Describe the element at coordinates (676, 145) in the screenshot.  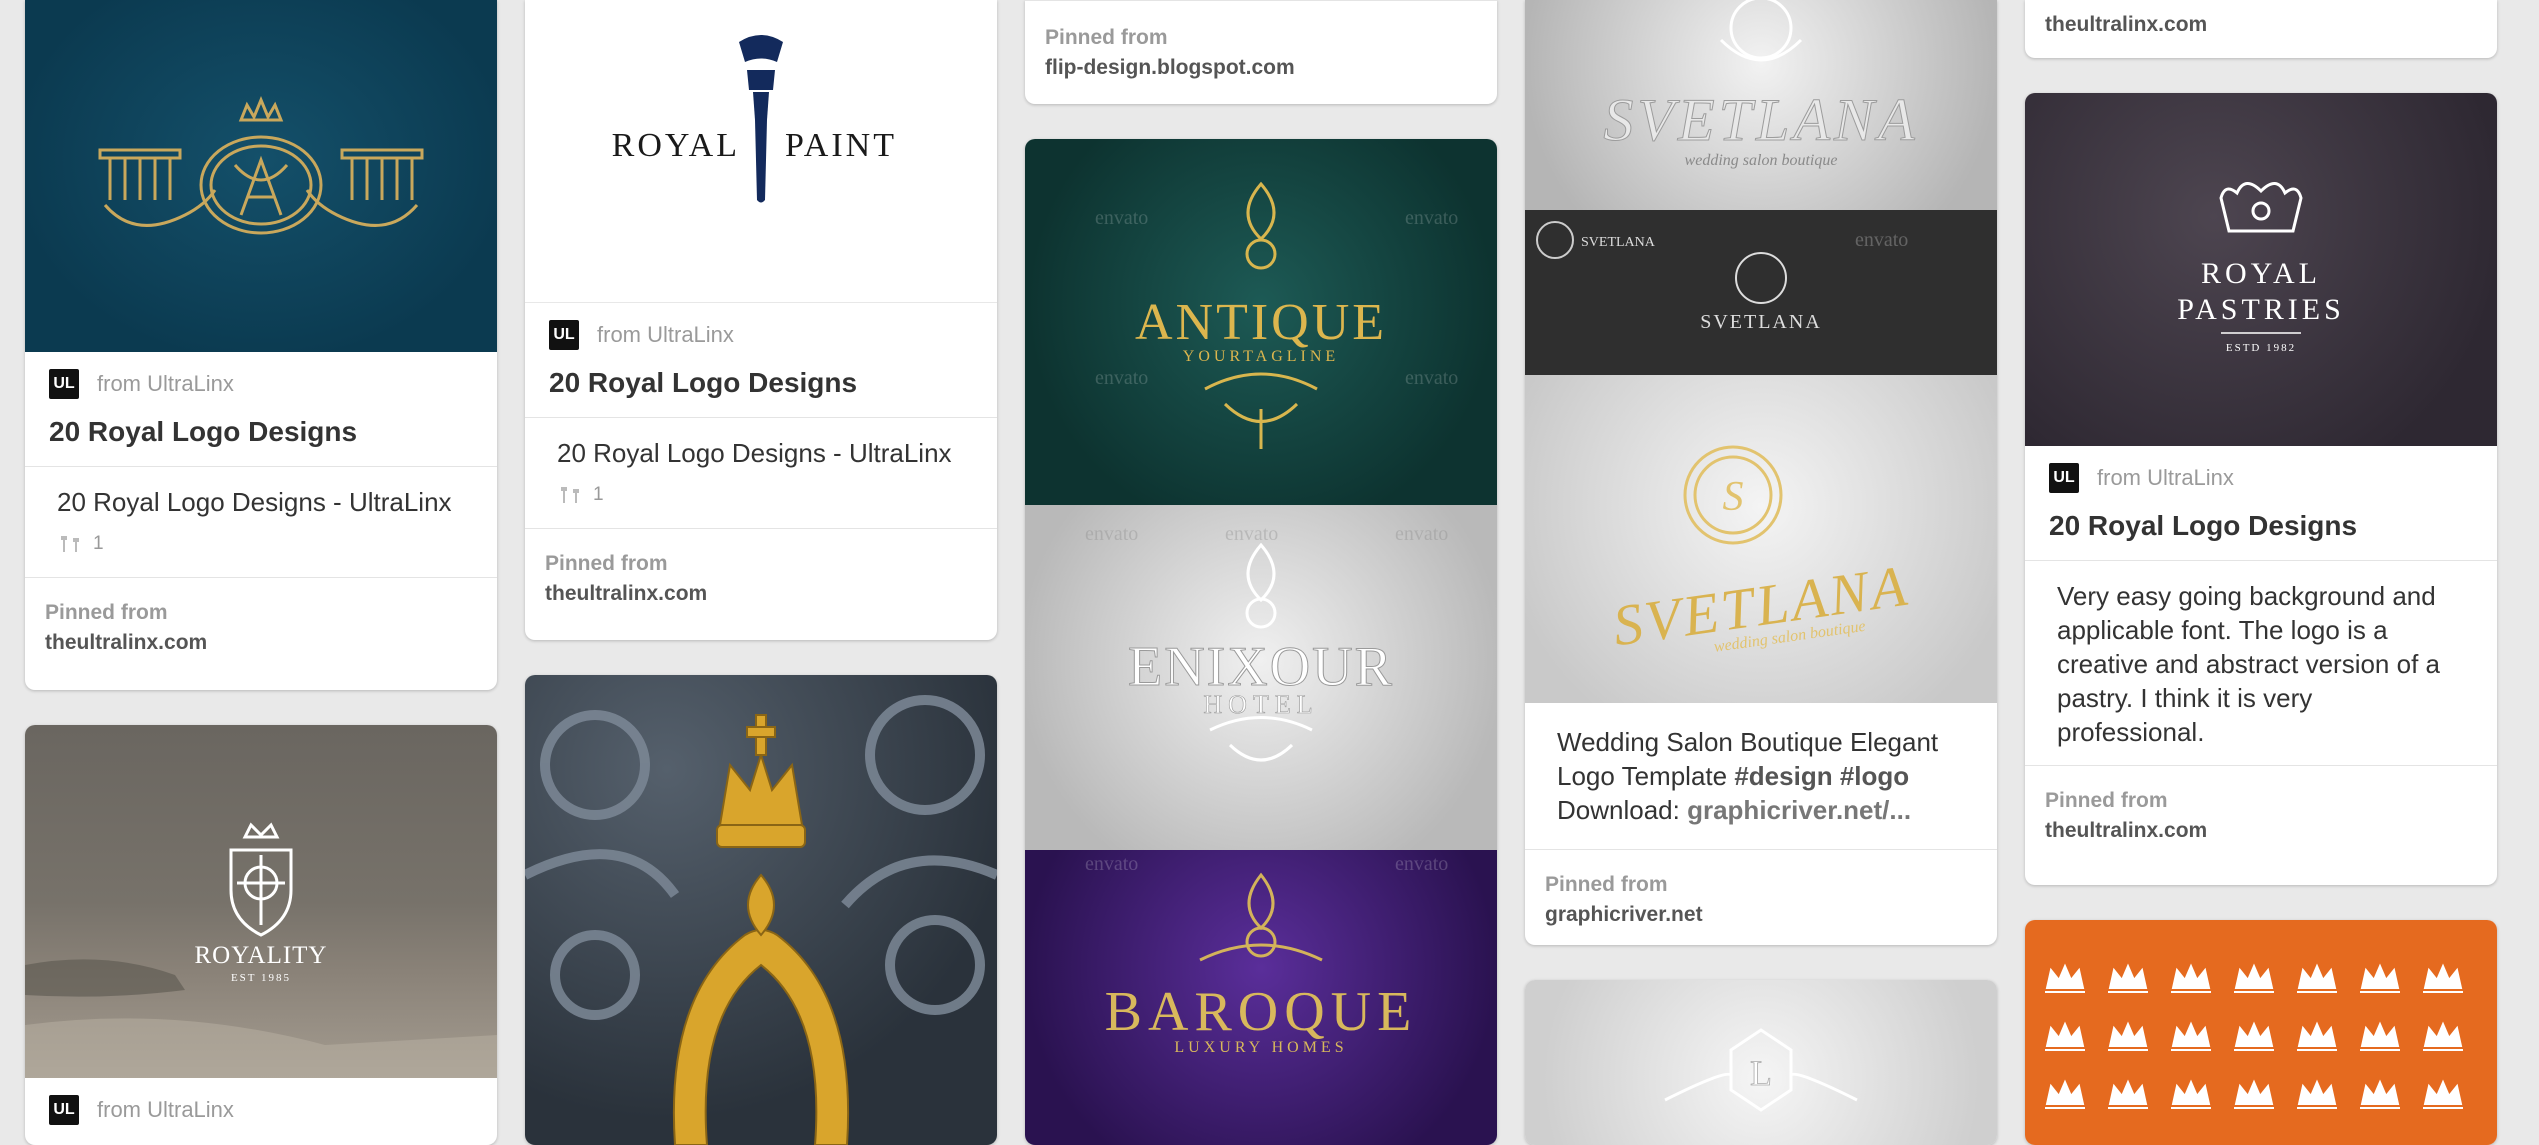
I see `royal-paint-left: ROYAL` at that location.